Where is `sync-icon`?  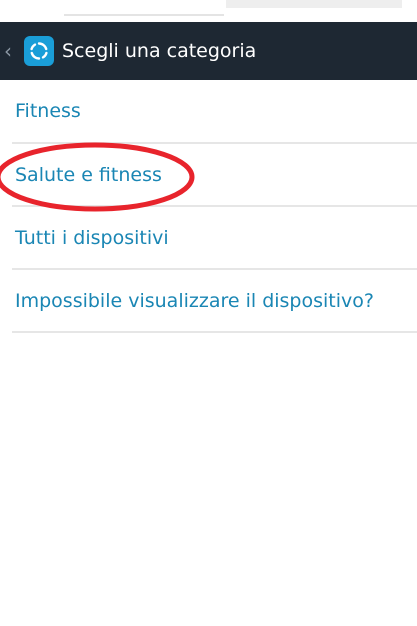
sync-icon is located at coordinates (39, 51).